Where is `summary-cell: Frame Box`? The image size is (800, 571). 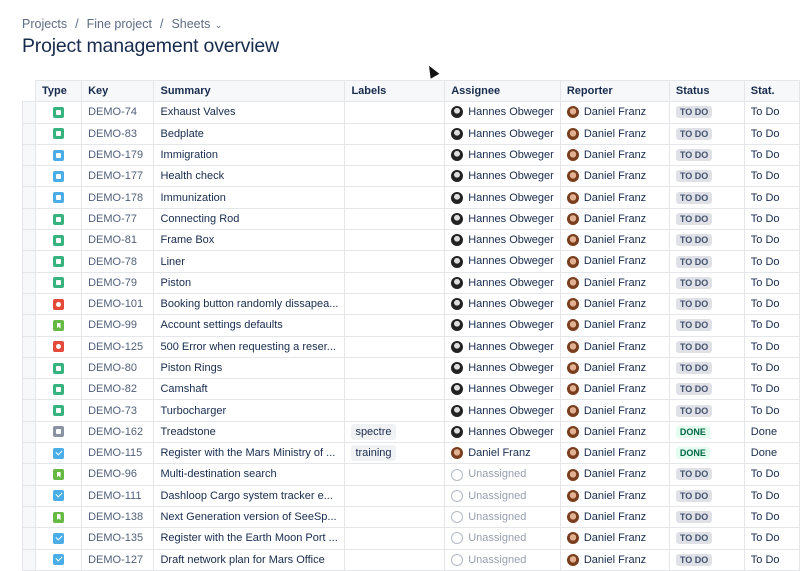
summary-cell: Frame Box is located at coordinates (249, 240).